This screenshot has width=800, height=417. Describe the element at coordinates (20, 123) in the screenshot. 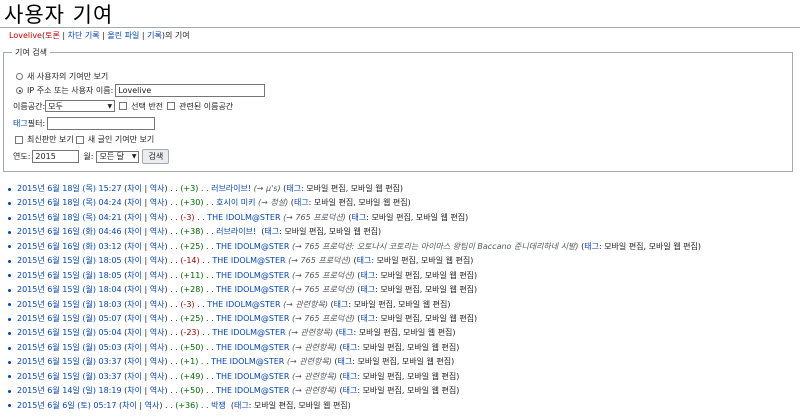

I see `tag-filter-link: 태그` at that location.